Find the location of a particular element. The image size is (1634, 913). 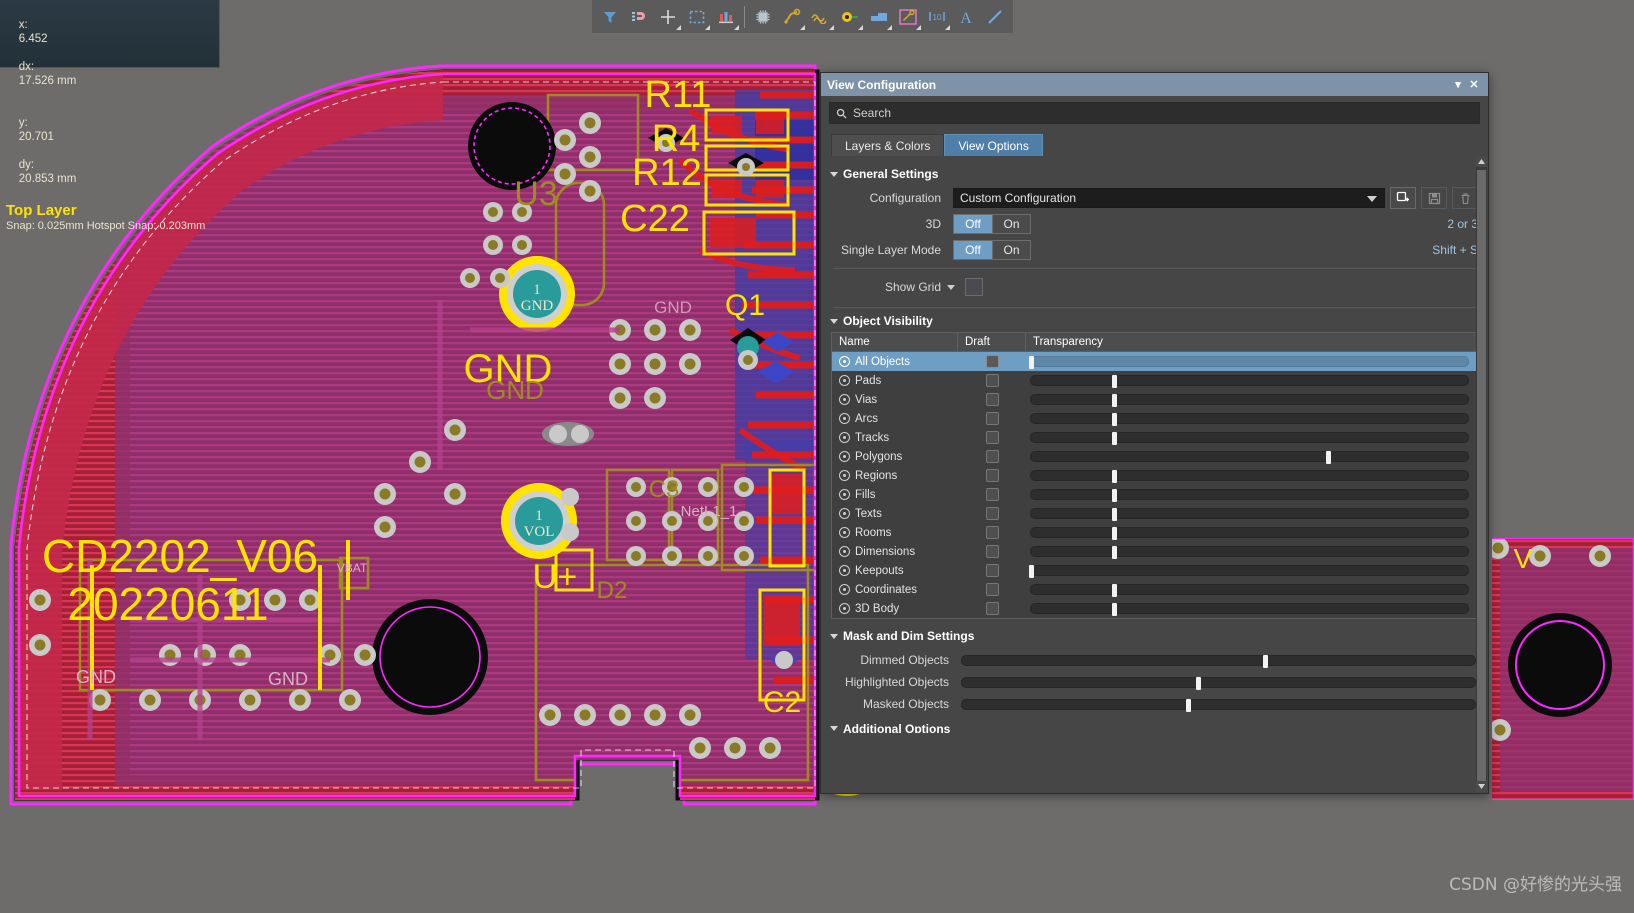

object-visibility-row: Pads is located at coordinates (1154, 380).